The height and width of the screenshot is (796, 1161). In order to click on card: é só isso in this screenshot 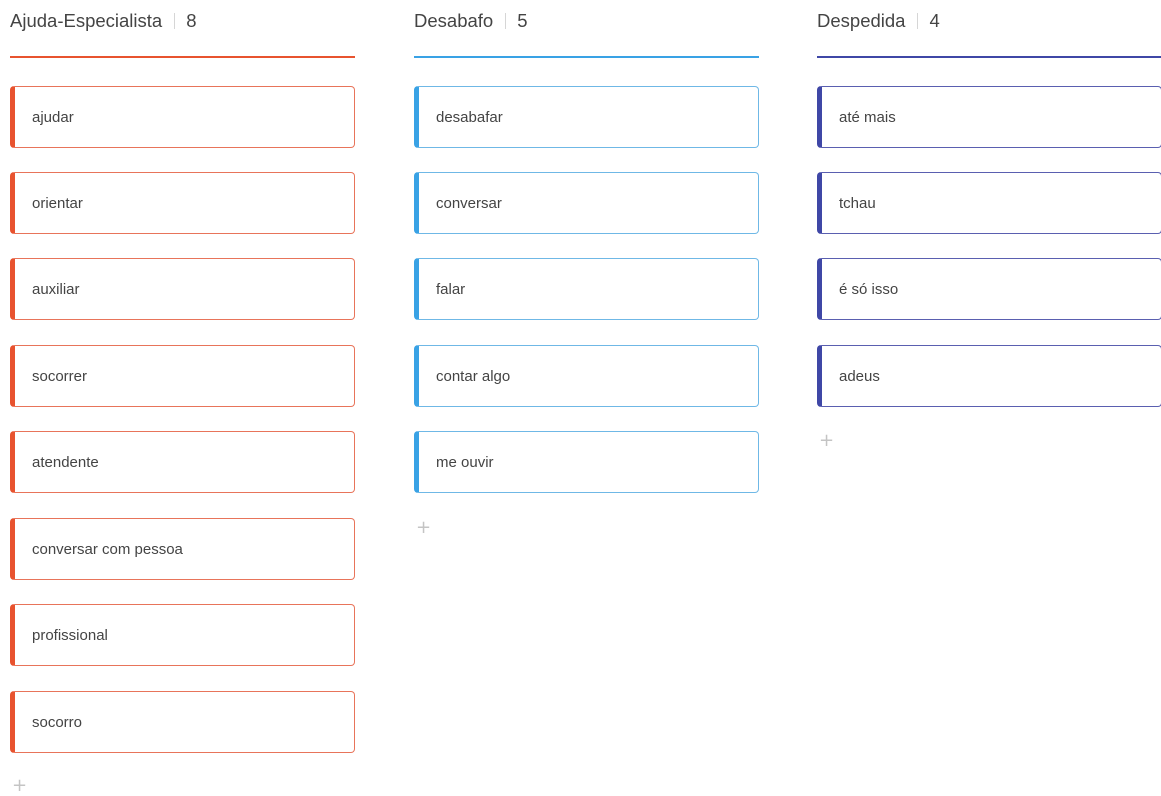, I will do `click(989, 289)`.